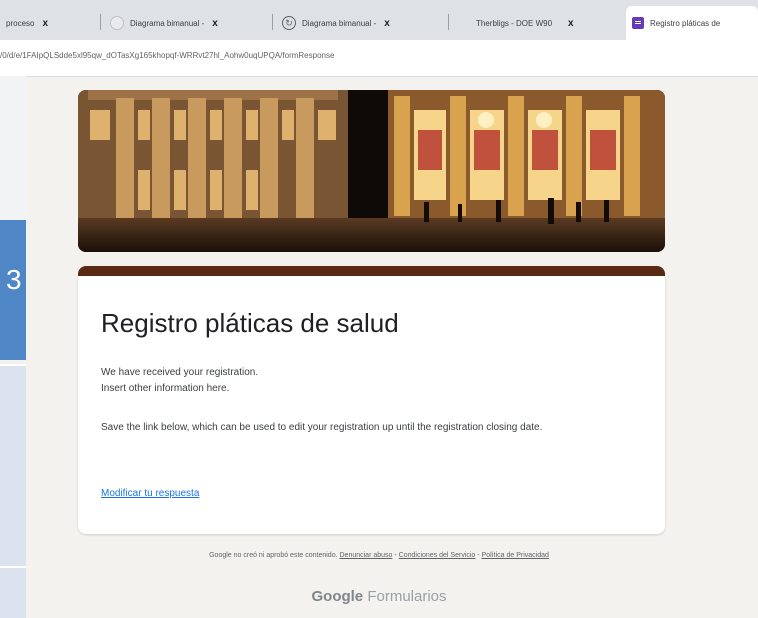  Describe the element at coordinates (150, 493) in the screenshot. I see `edit-response-link: Modificar tu respuesta` at that location.